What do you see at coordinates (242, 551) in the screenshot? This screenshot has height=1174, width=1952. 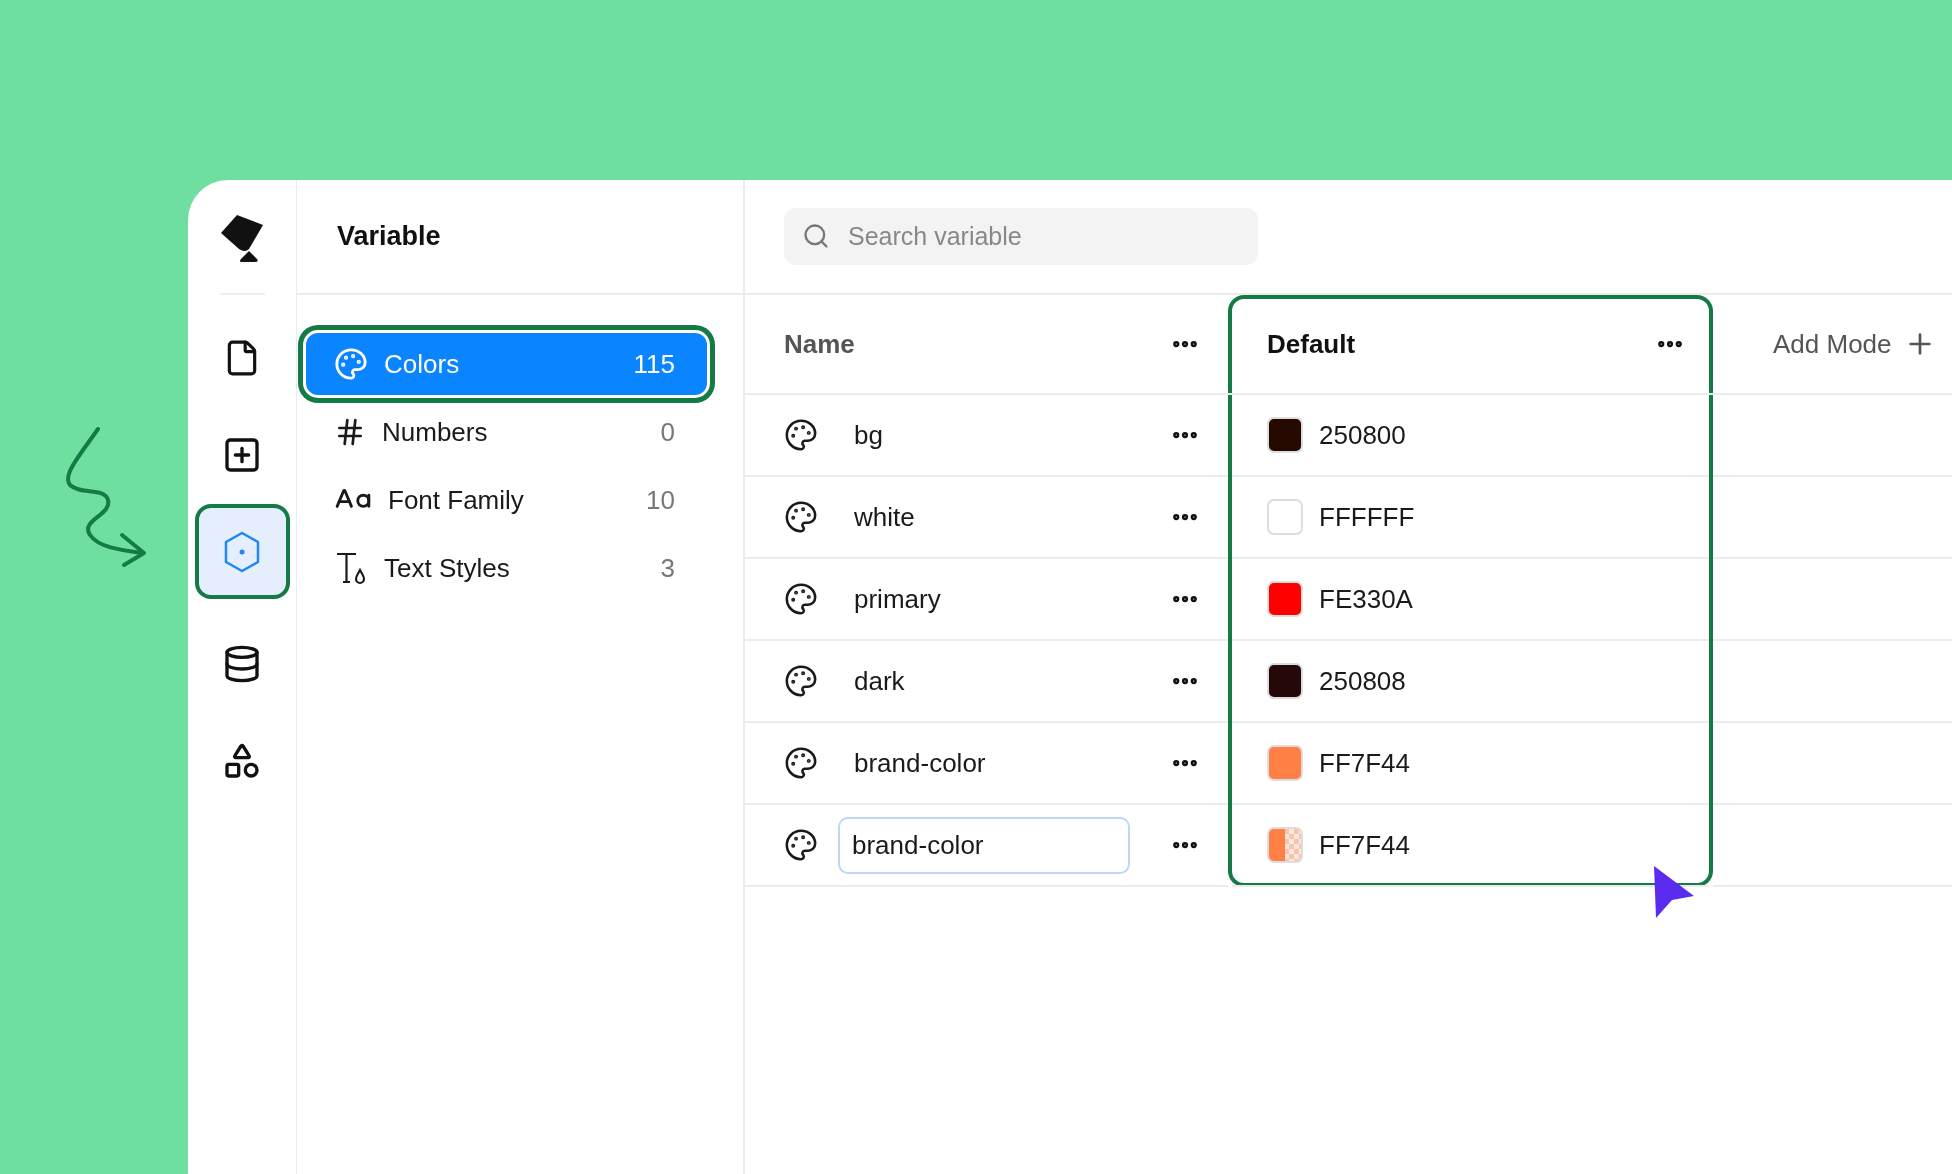 I see `hexagon-icon` at bounding box center [242, 551].